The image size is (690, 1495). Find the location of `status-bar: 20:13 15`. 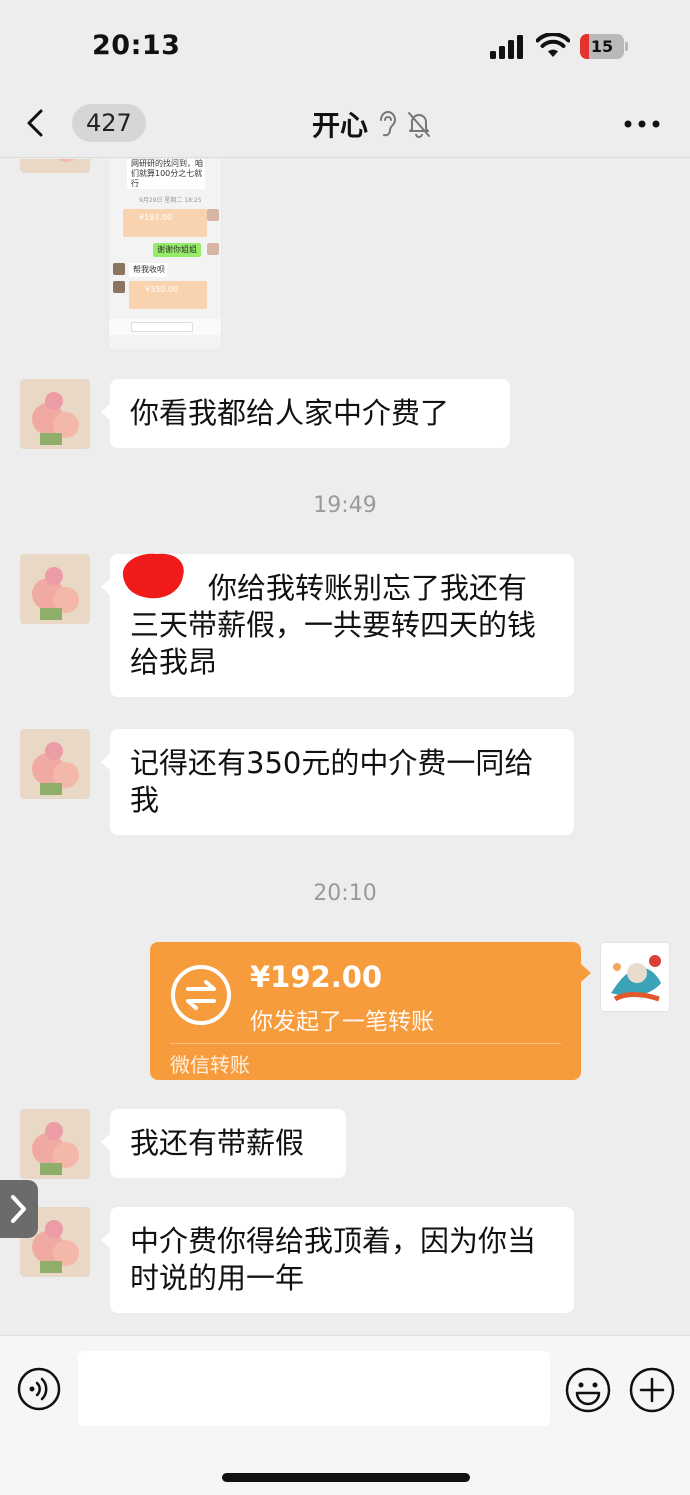

status-bar: 20:13 15 is located at coordinates (345, 45).